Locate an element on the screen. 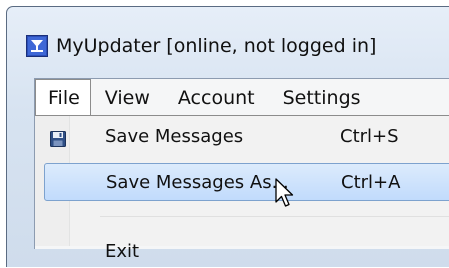 The image size is (449, 268). mouse-pointer-icon is located at coordinates (284, 192).